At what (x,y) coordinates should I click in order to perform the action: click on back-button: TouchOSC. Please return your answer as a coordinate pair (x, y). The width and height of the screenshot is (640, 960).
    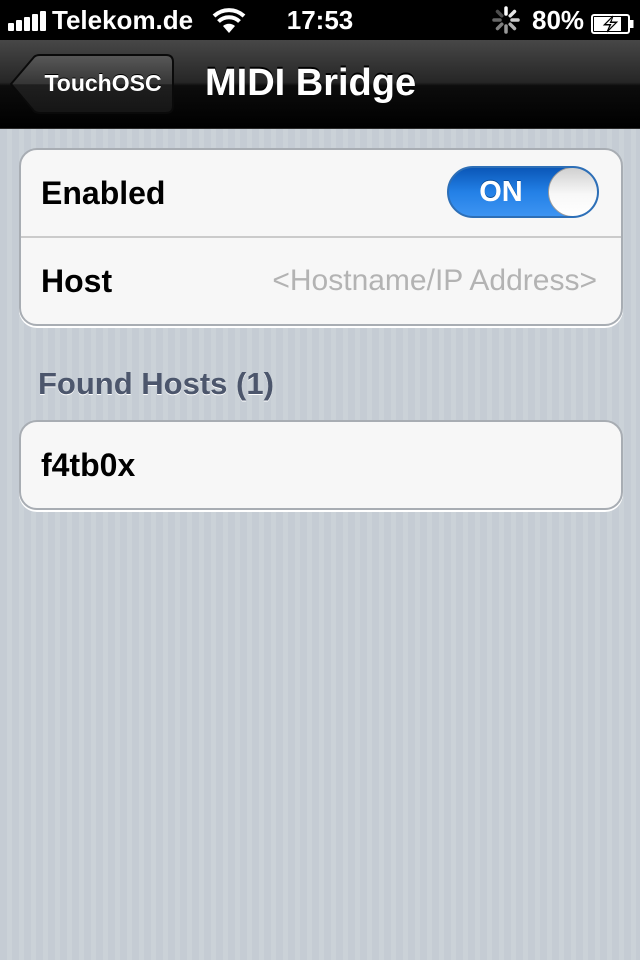
    Looking at the image, I should click on (92, 84).